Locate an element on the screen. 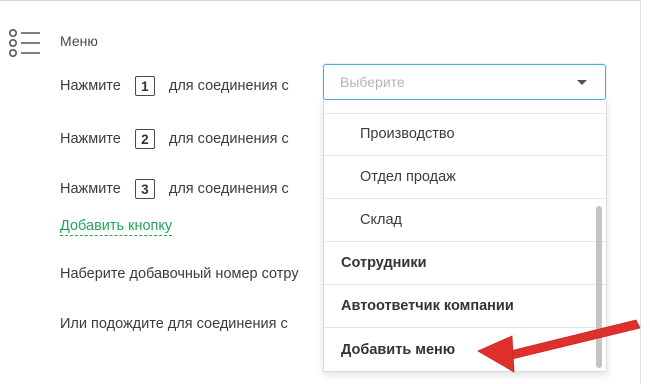 The width and height of the screenshot is (650, 384). wait-text: Или подождите для соединения с is located at coordinates (174, 324).